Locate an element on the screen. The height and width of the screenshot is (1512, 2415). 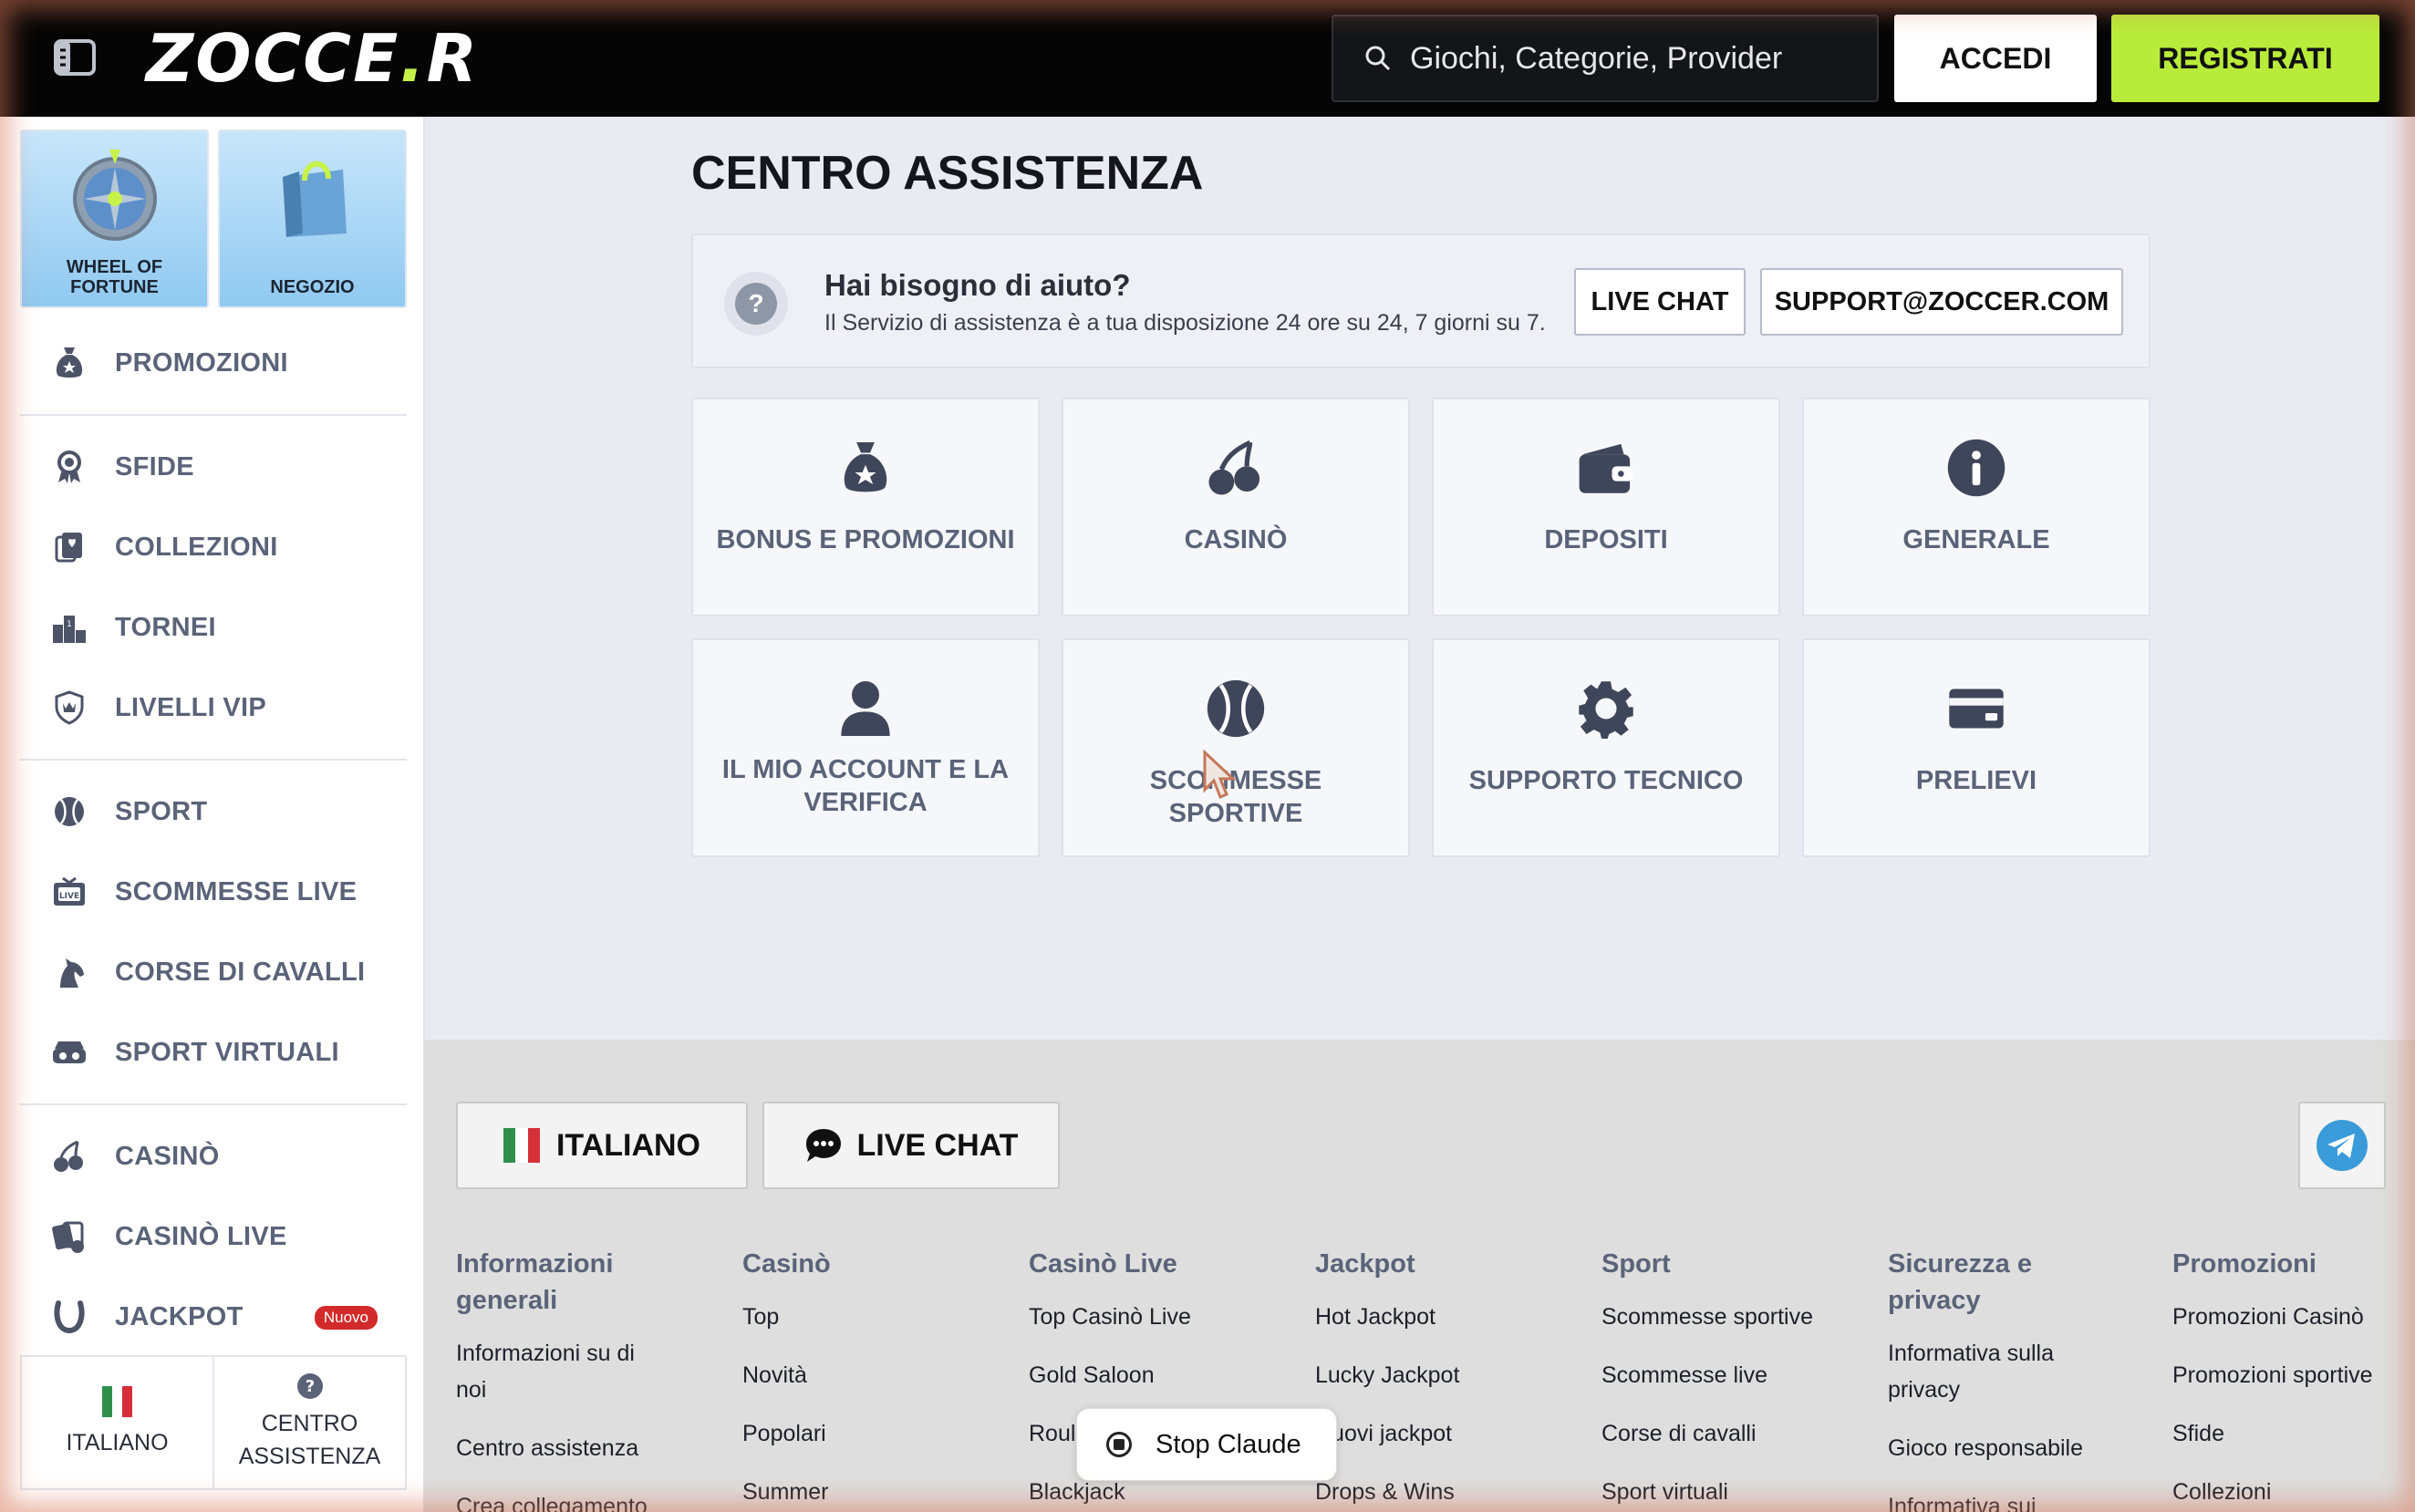
support-email-button: SUPPORT@ZOCCER.COM is located at coordinates (1941, 302).